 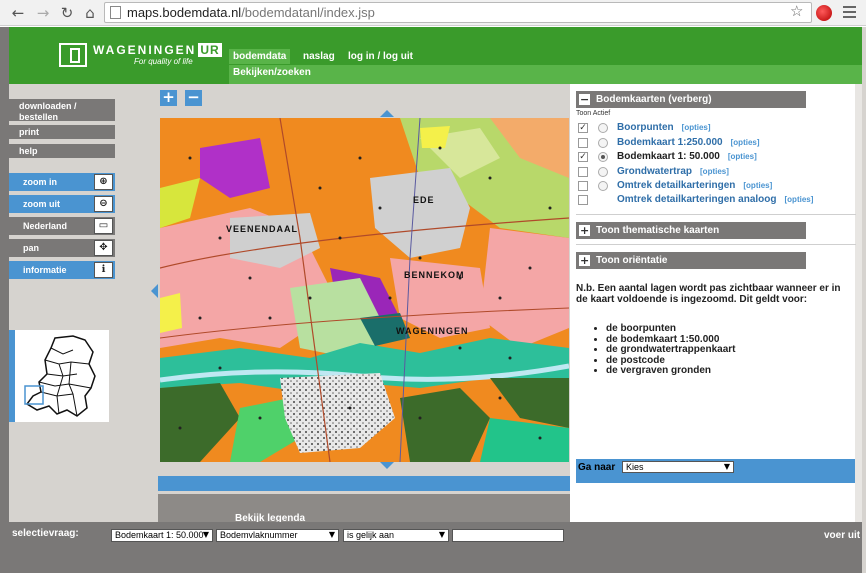 I want to click on full-extent-icon: ▭, so click(x=103, y=226).